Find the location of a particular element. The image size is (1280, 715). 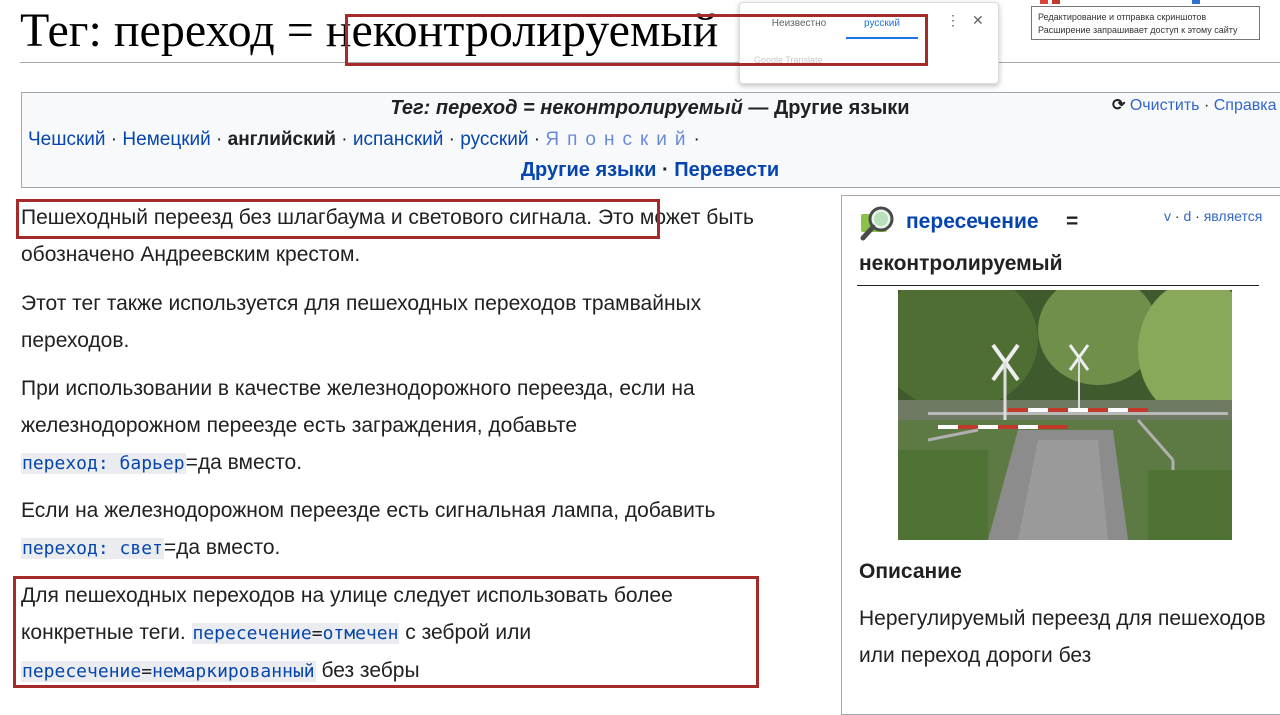

other-languages-row: Другие языки · Перевести is located at coordinates (650, 170).